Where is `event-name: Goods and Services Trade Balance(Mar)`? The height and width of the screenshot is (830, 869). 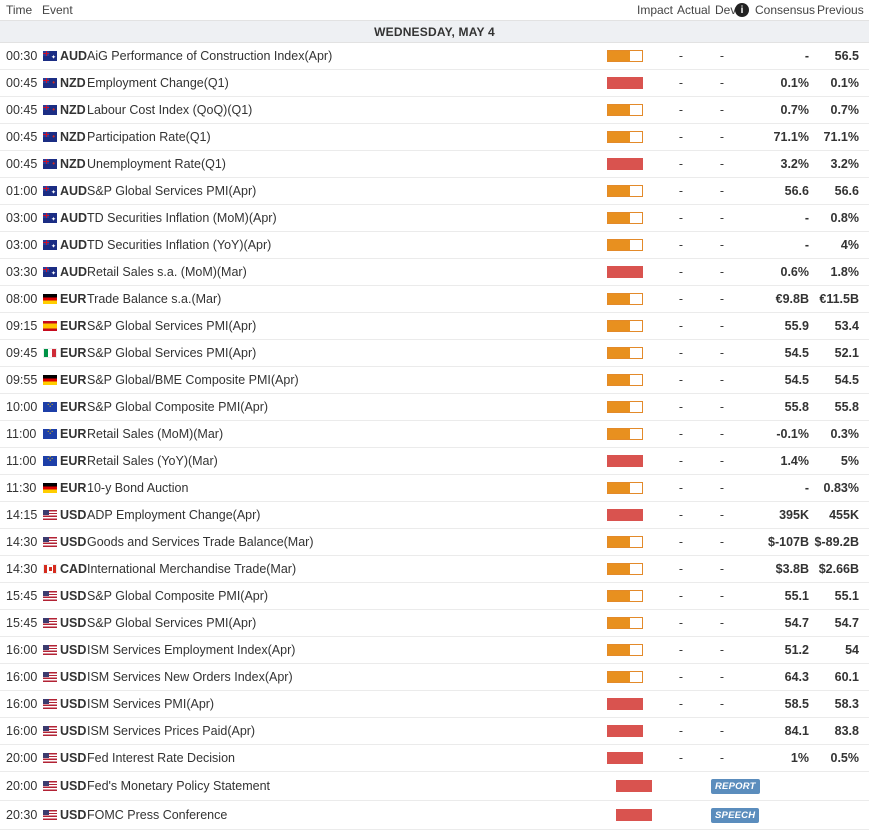 event-name: Goods and Services Trade Balance(Mar) is located at coordinates (347, 542).